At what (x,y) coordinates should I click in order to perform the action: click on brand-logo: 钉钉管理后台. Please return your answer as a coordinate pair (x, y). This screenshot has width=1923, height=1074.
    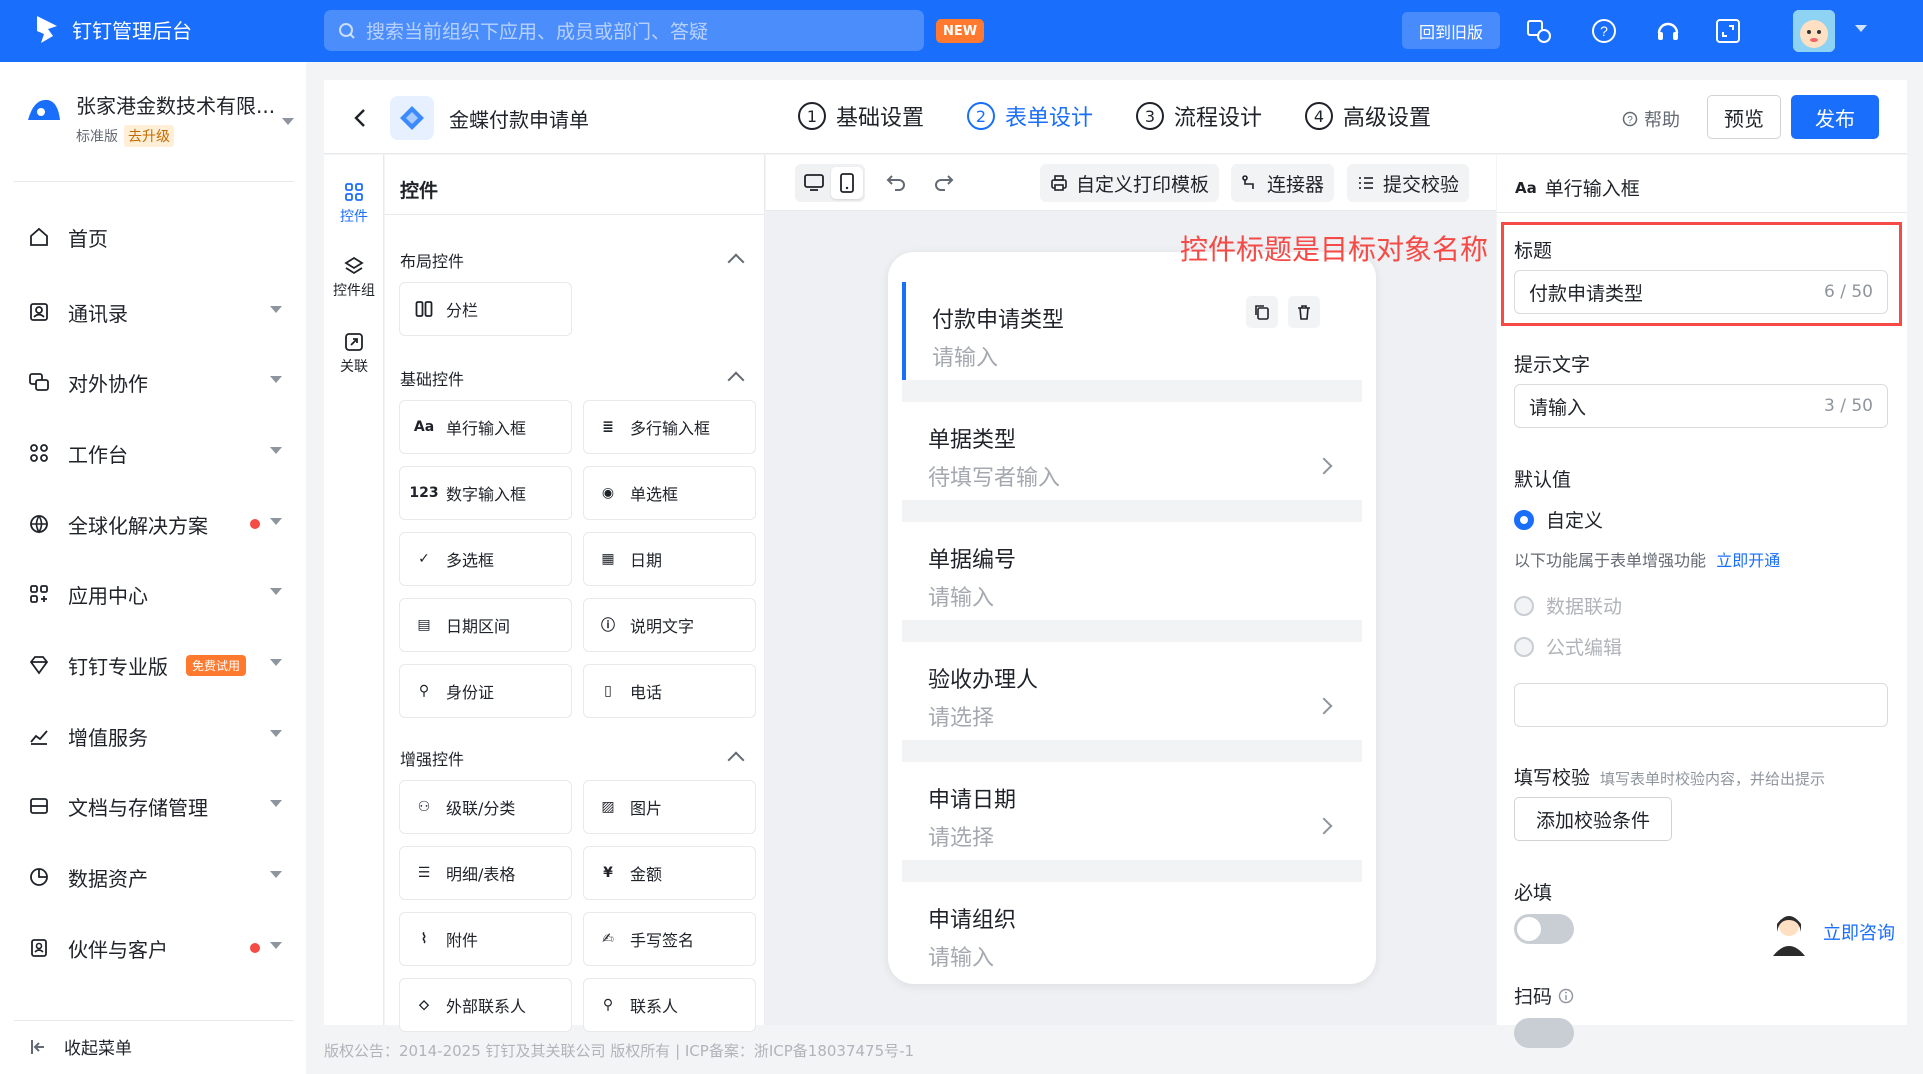
    Looking at the image, I should click on (113, 29).